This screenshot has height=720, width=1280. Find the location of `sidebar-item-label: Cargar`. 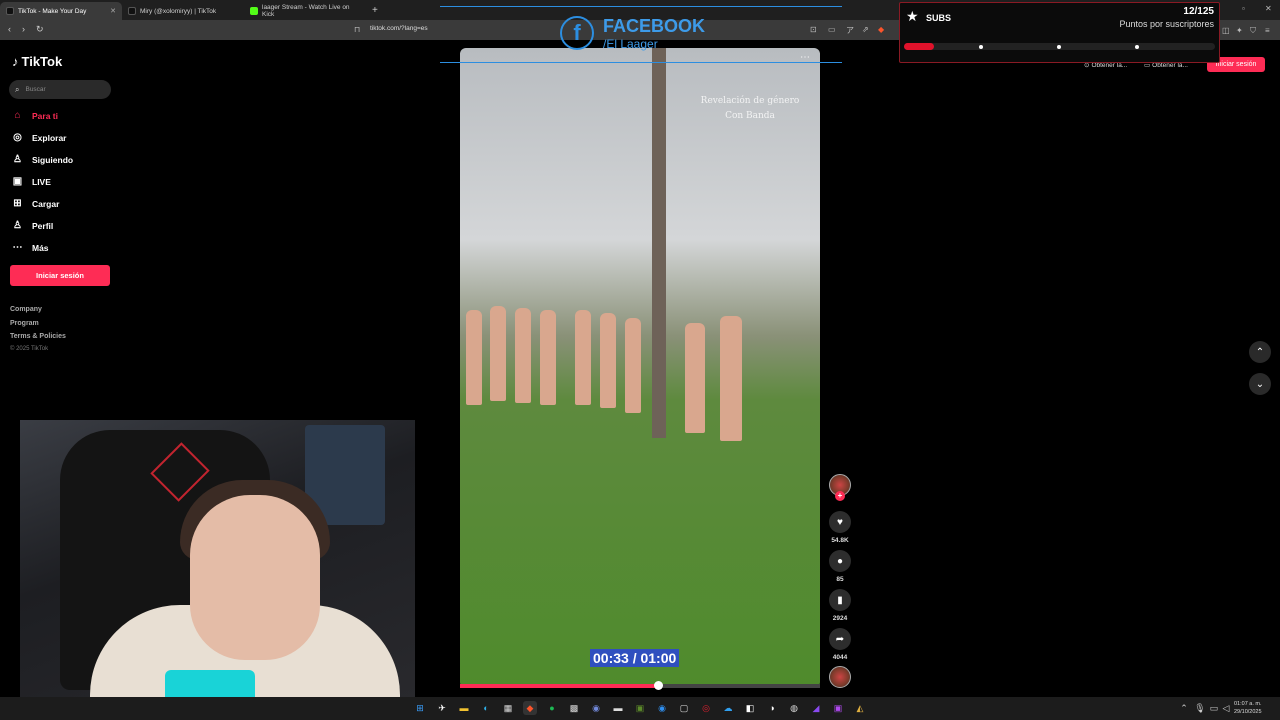

sidebar-item-label: Cargar is located at coordinates (46, 203).